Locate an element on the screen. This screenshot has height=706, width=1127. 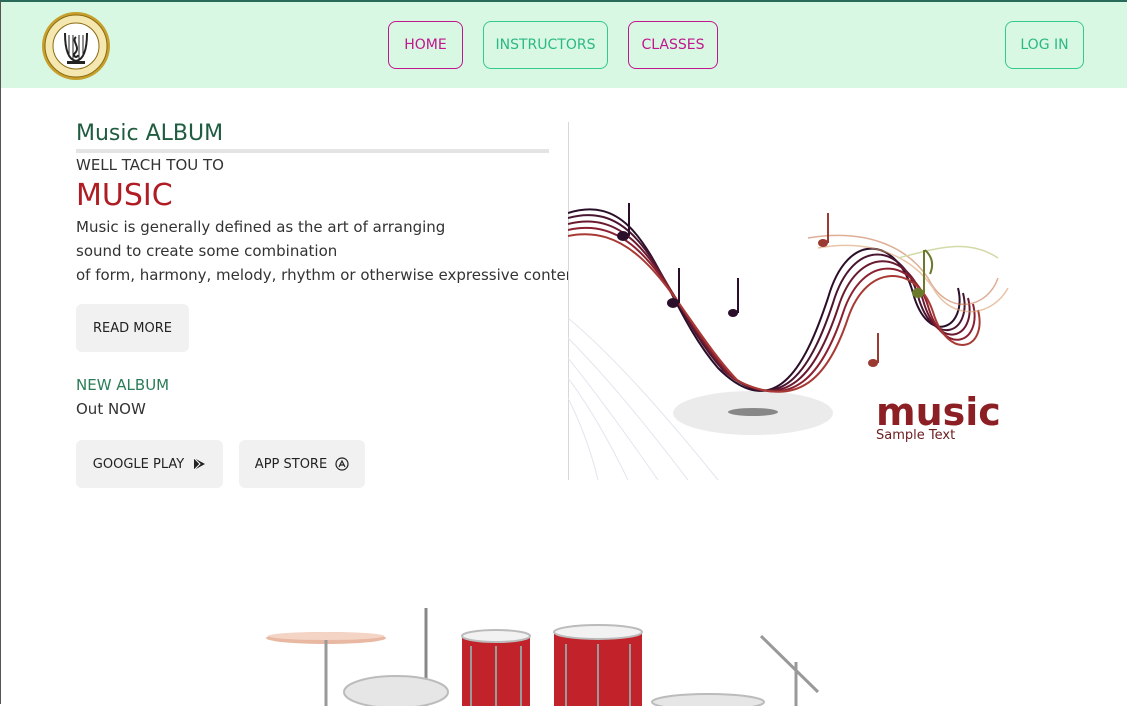
nav-home-button: HOME is located at coordinates (425, 45).